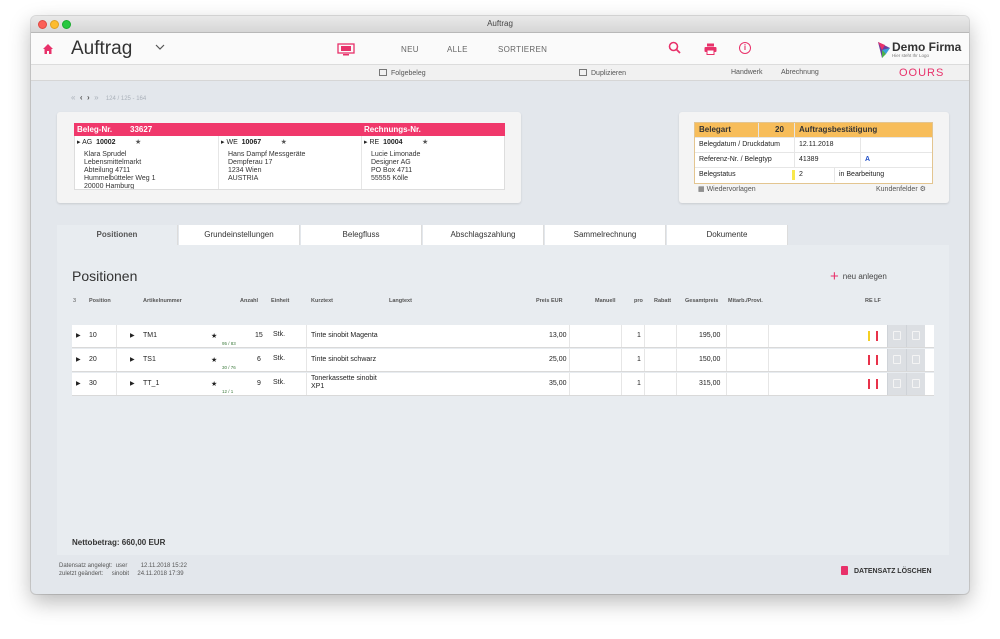 The image size is (1000, 639). What do you see at coordinates (346, 49) in the screenshot?
I see `monitor-icon` at bounding box center [346, 49].